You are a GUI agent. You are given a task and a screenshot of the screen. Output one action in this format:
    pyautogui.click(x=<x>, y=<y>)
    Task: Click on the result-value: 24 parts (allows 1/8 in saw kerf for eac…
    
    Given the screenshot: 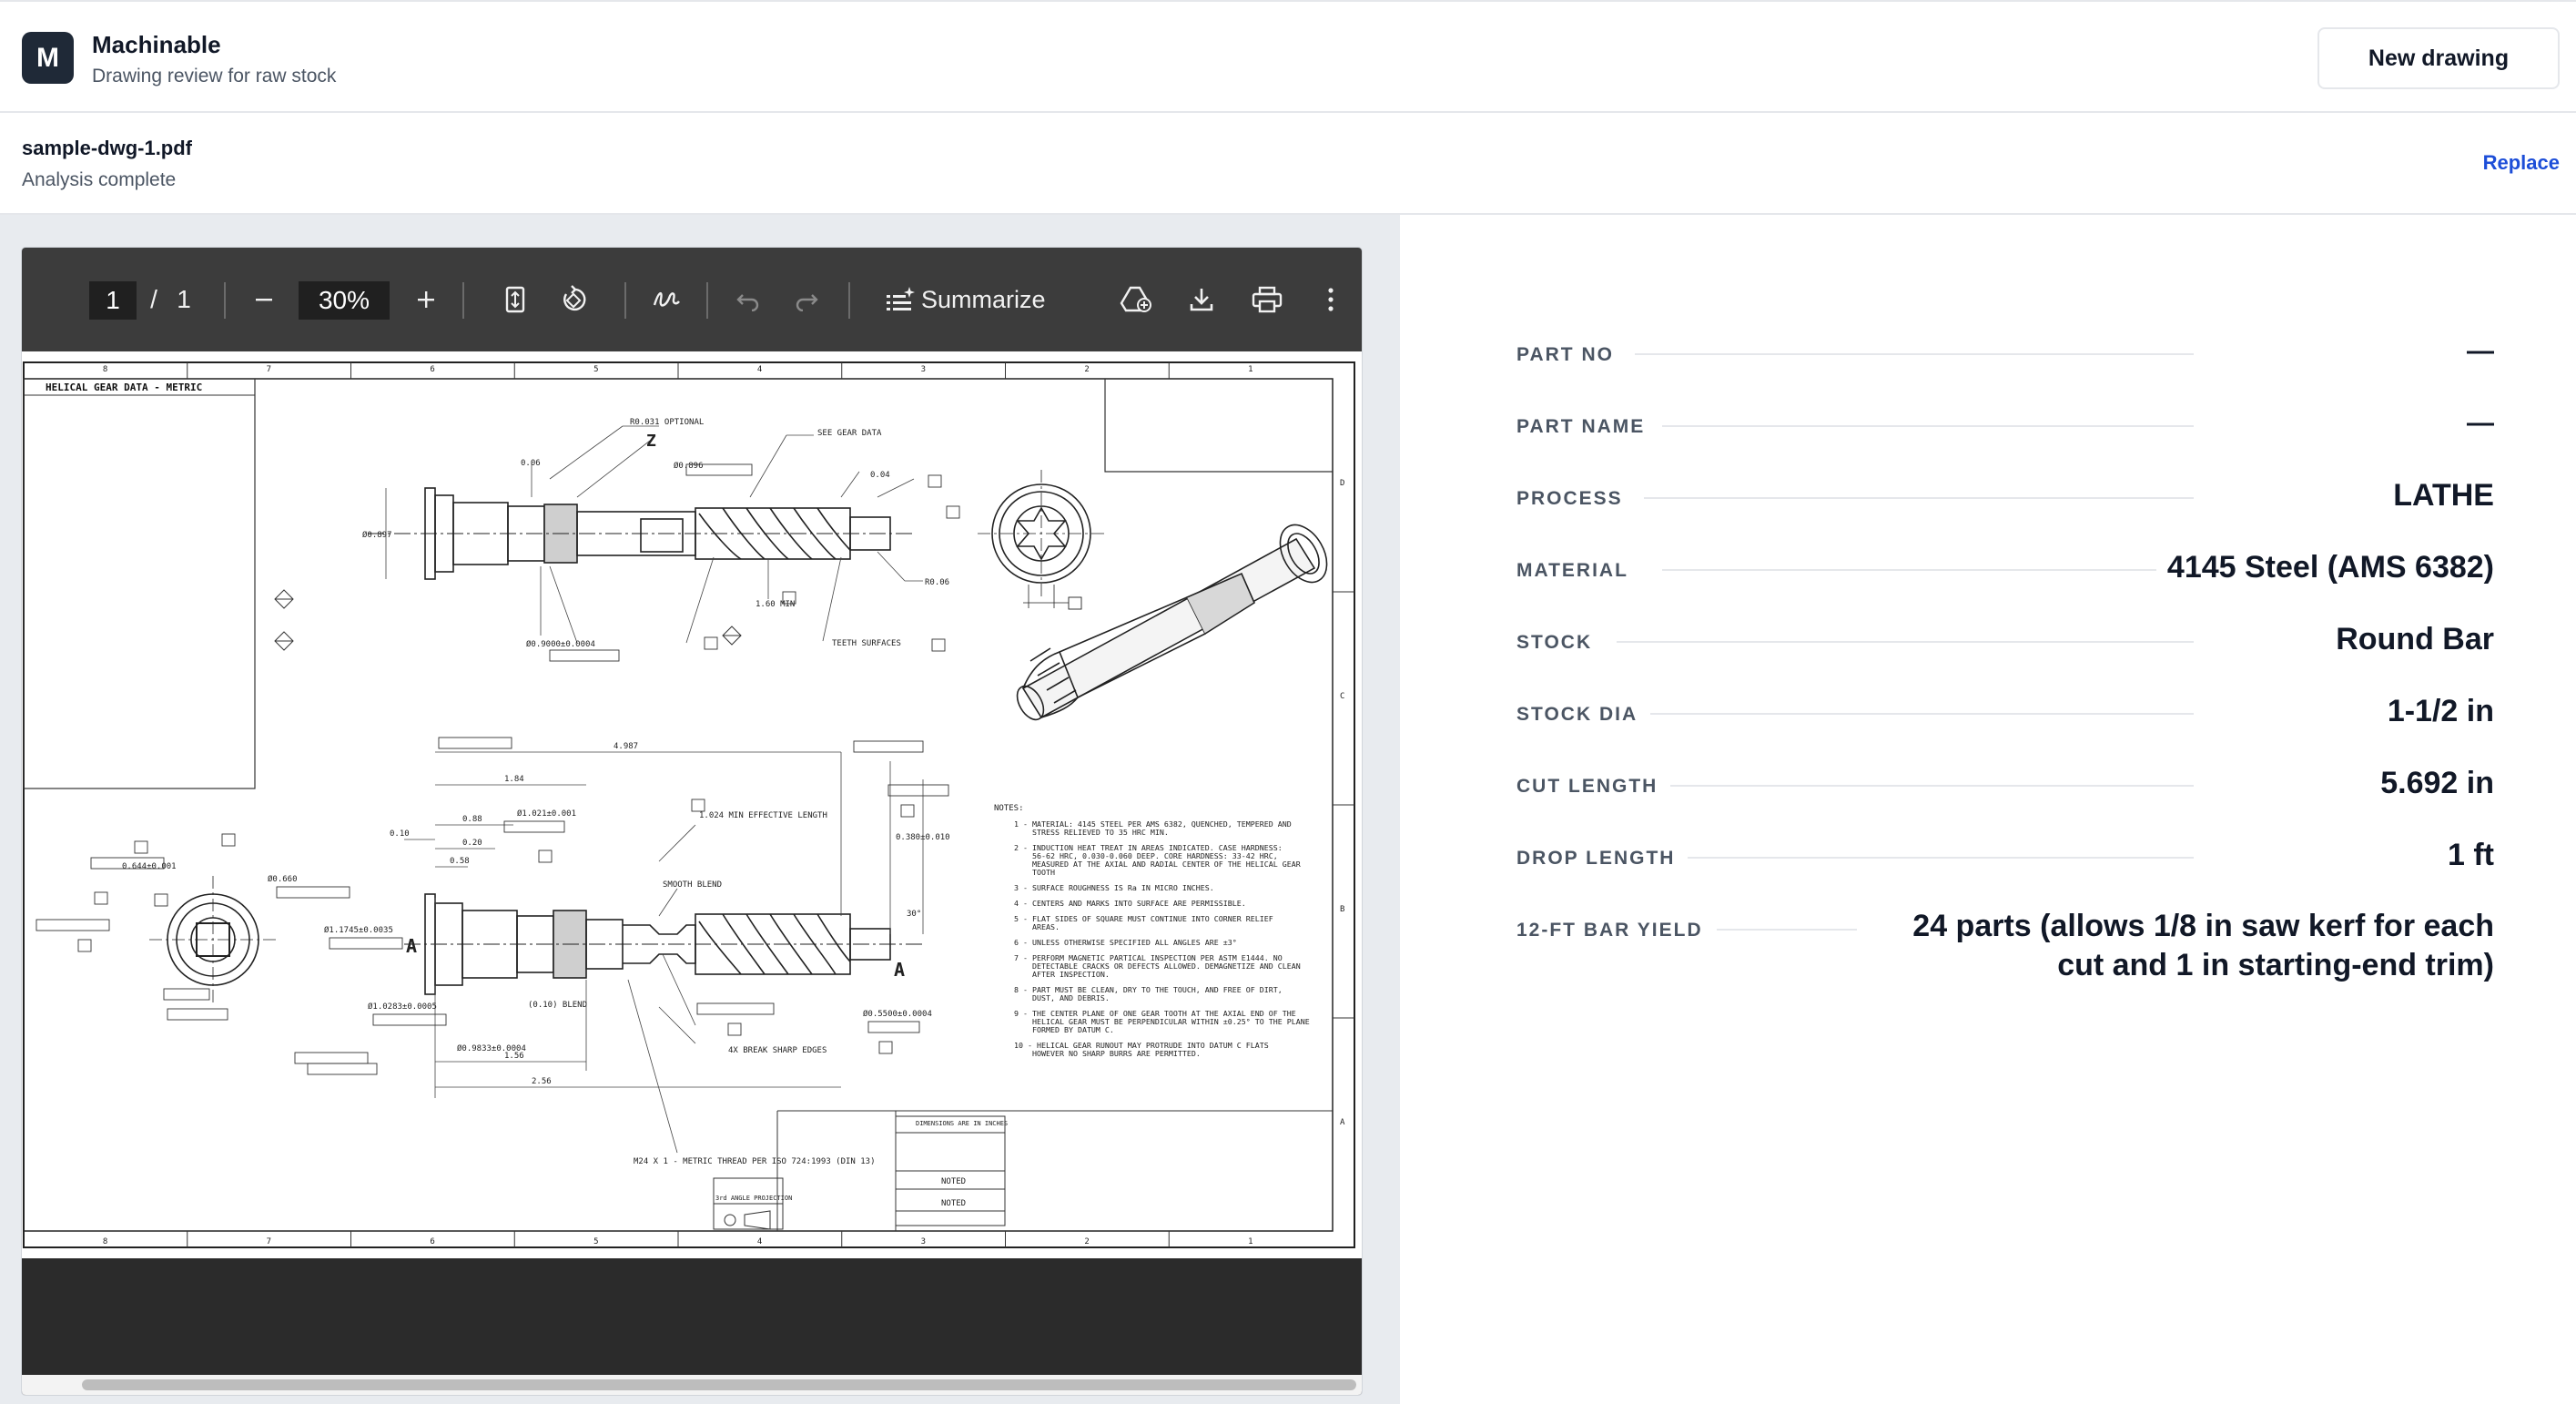 What is the action you would take?
    pyautogui.click(x=2175, y=946)
    